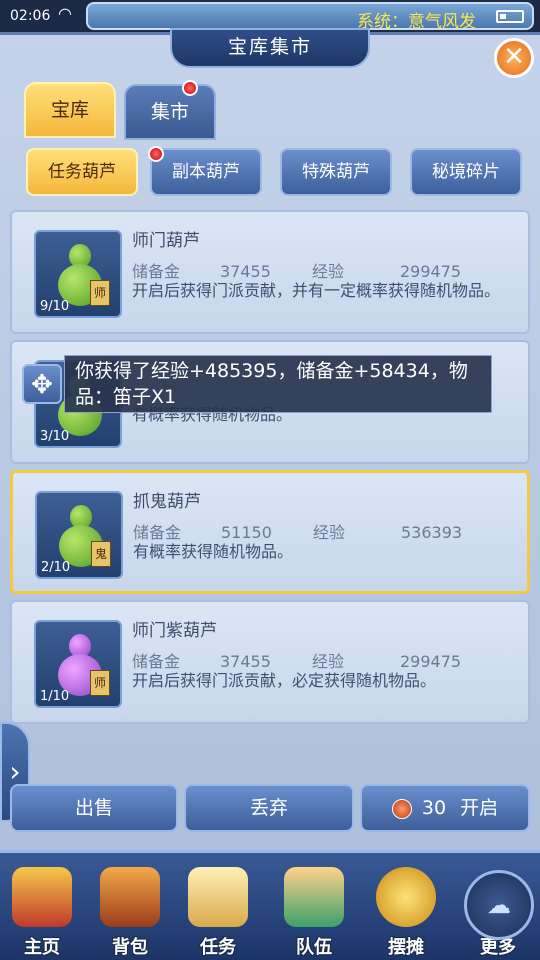 This screenshot has height=960, width=540. What do you see at coordinates (42, 384) in the screenshot?
I see `move-arrows-icon: ✥` at bounding box center [42, 384].